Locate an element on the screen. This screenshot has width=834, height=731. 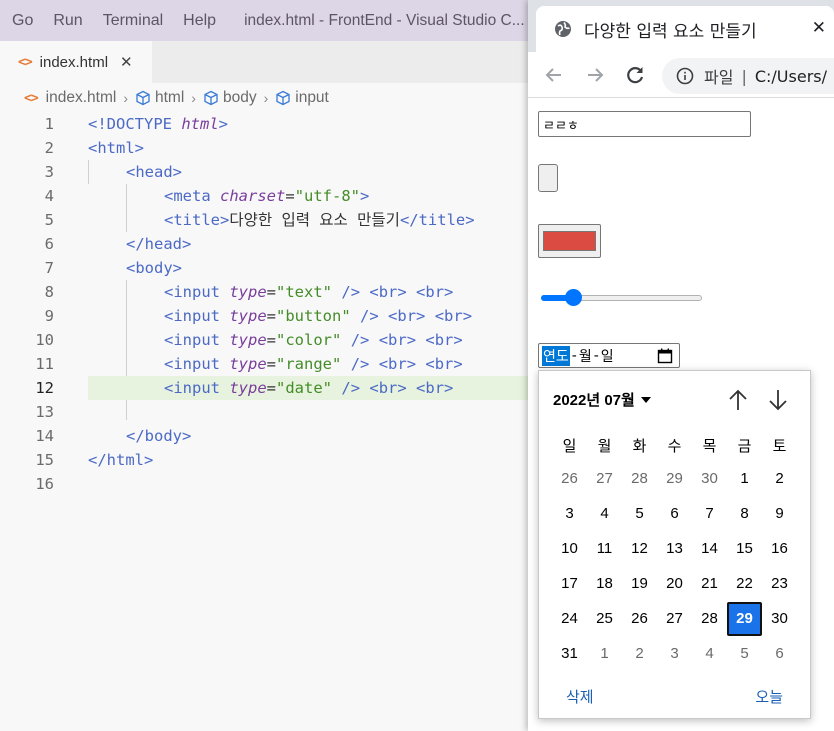
empty-button is located at coordinates (548, 178).